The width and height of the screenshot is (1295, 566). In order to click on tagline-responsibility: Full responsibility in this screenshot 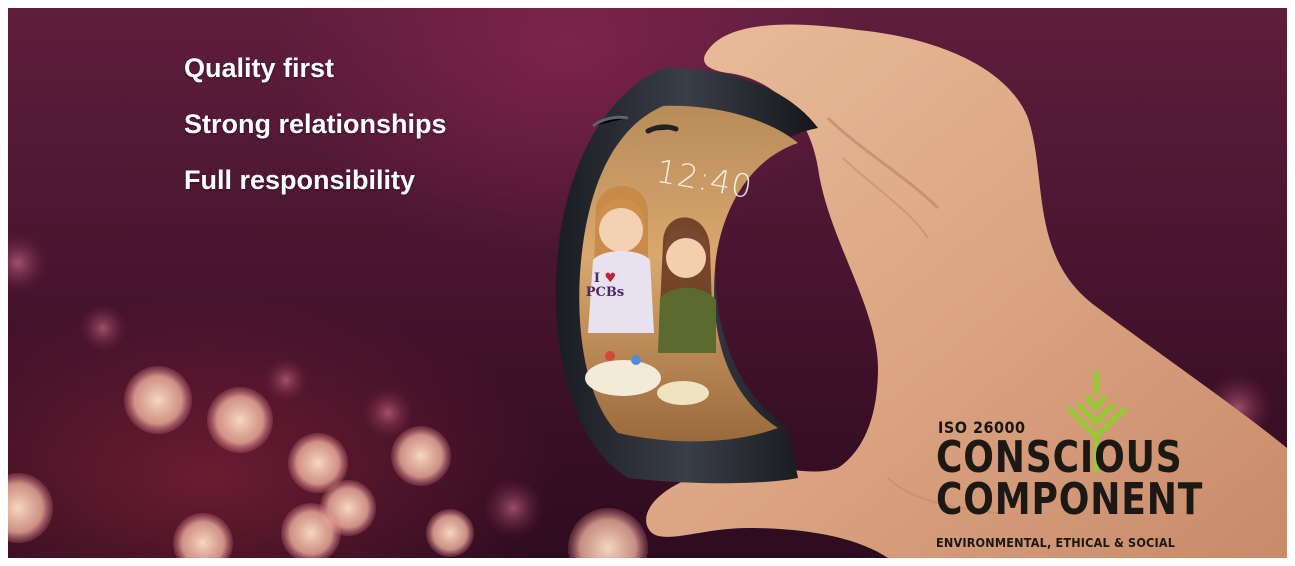, I will do `click(300, 180)`.